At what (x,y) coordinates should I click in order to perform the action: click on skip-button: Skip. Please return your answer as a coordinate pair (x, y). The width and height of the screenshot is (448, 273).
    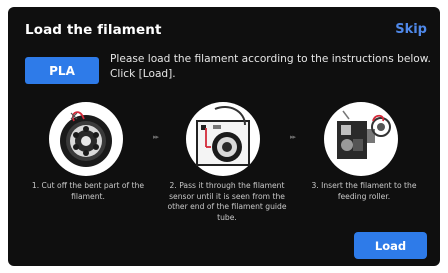
    Looking at the image, I should click on (411, 29).